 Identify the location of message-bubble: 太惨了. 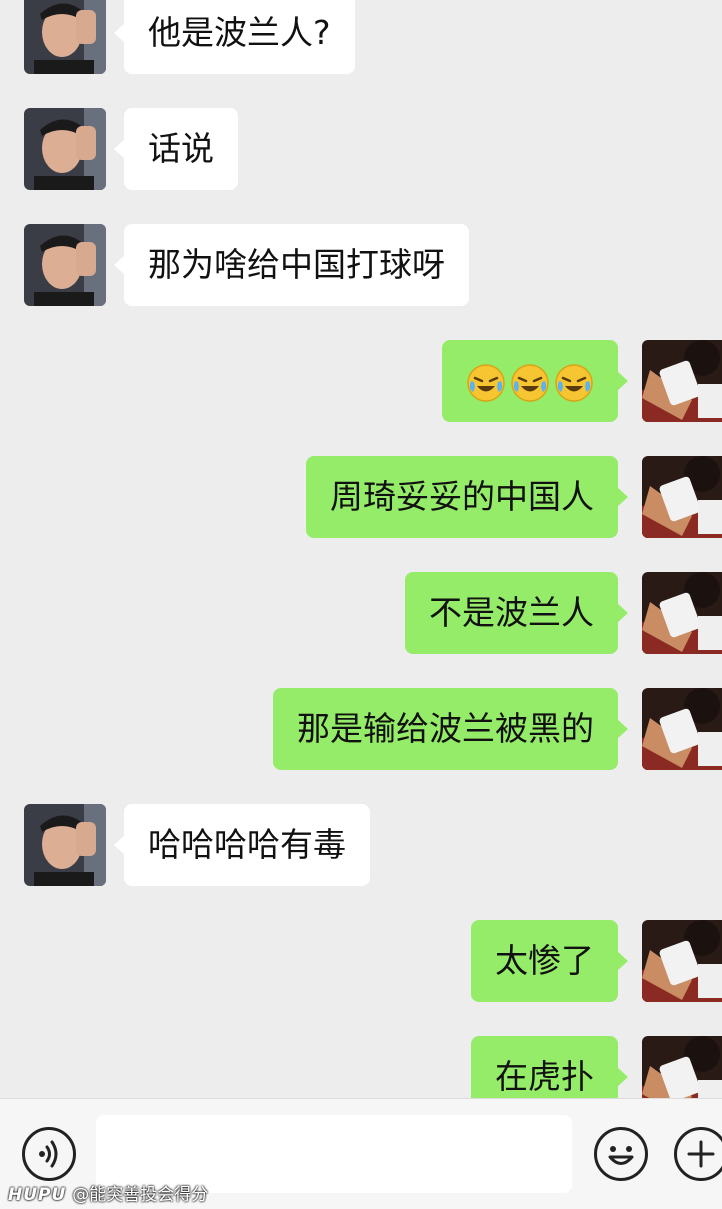
(549, 961).